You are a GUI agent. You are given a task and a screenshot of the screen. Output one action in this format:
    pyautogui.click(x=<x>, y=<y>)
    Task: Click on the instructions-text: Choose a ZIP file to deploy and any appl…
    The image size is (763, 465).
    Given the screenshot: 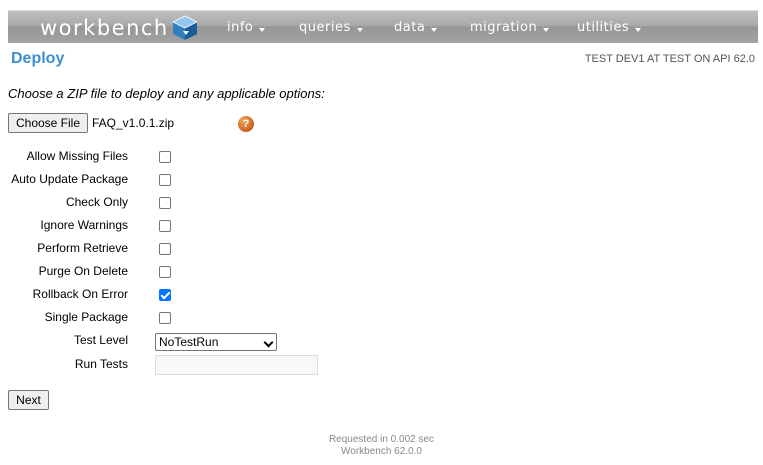 What is the action you would take?
    pyautogui.click(x=166, y=93)
    